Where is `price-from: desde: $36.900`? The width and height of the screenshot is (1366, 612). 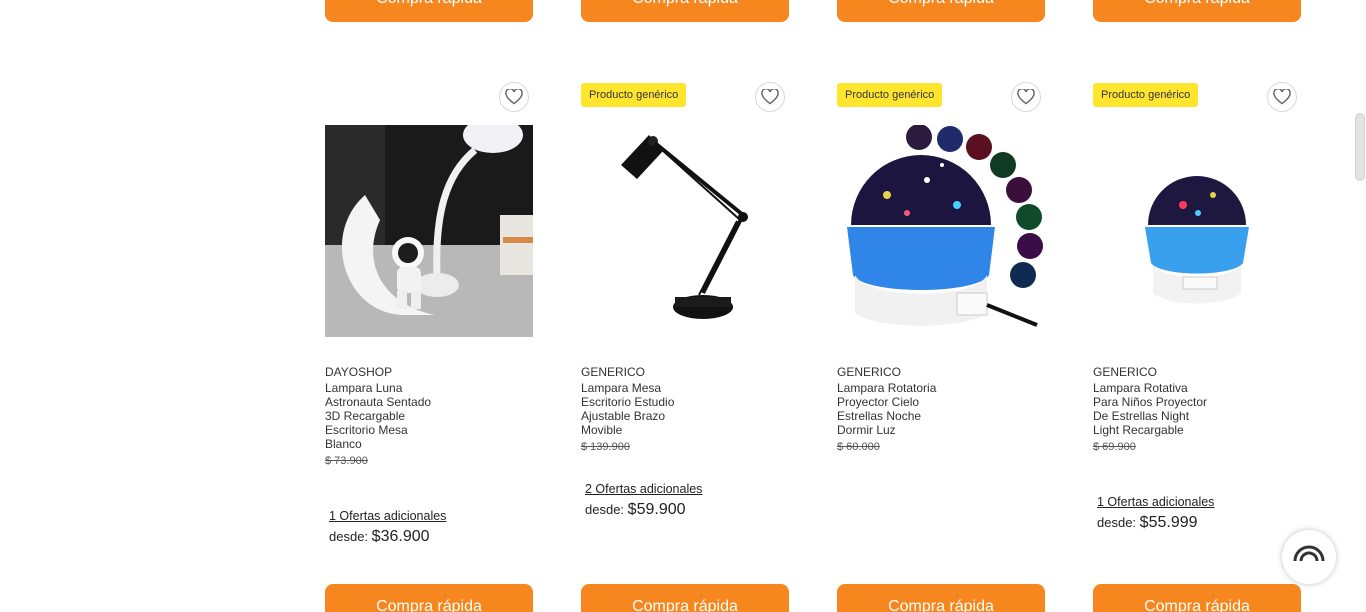
price-from: desde: $36.900 is located at coordinates (379, 537).